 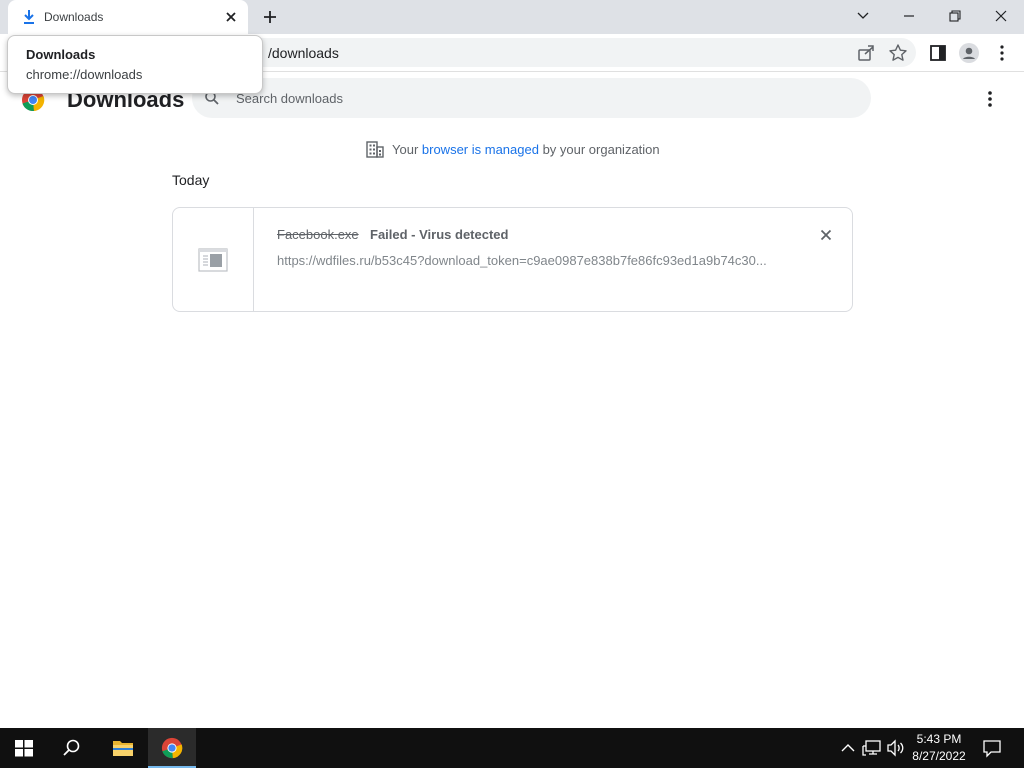 I want to click on share-icon, so click(x=866, y=53).